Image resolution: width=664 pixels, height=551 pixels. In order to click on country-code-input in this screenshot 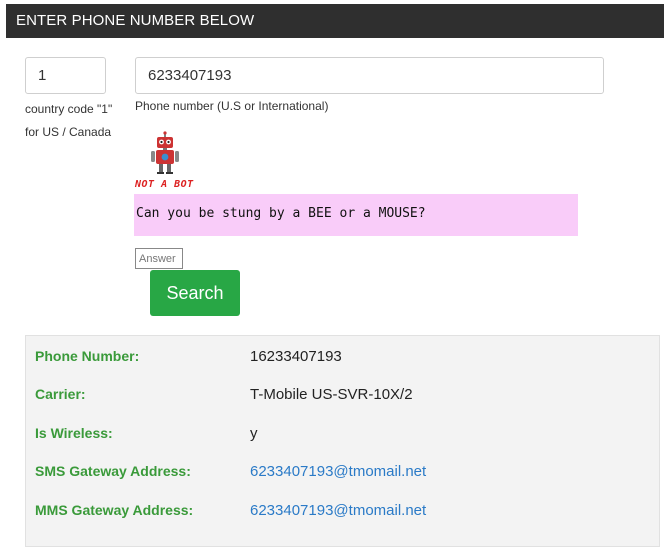, I will do `click(65, 75)`.